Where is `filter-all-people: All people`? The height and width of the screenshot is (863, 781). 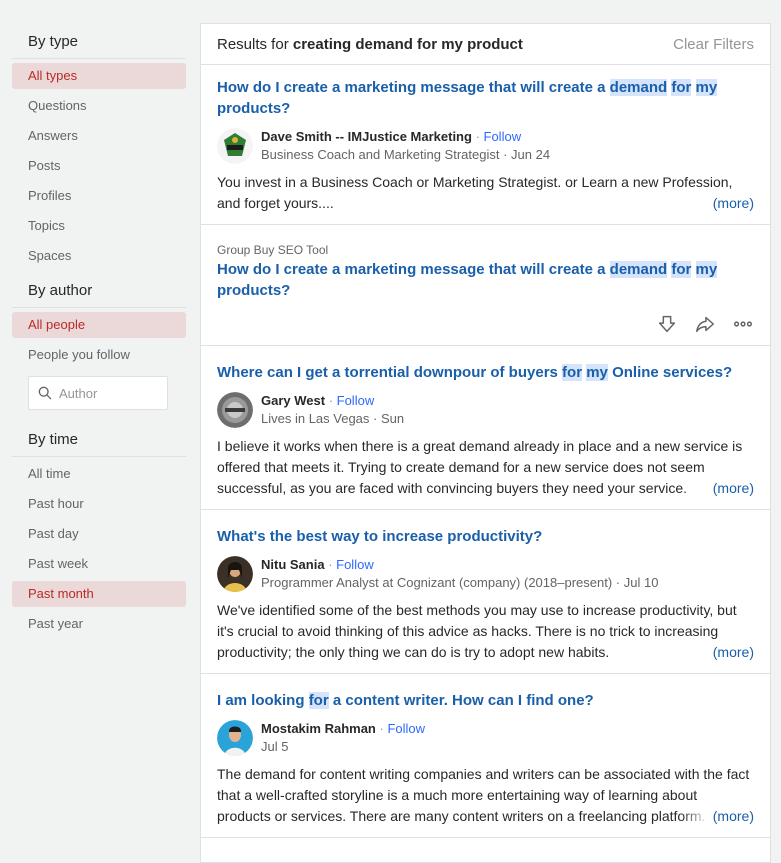 filter-all-people: All people is located at coordinates (99, 325).